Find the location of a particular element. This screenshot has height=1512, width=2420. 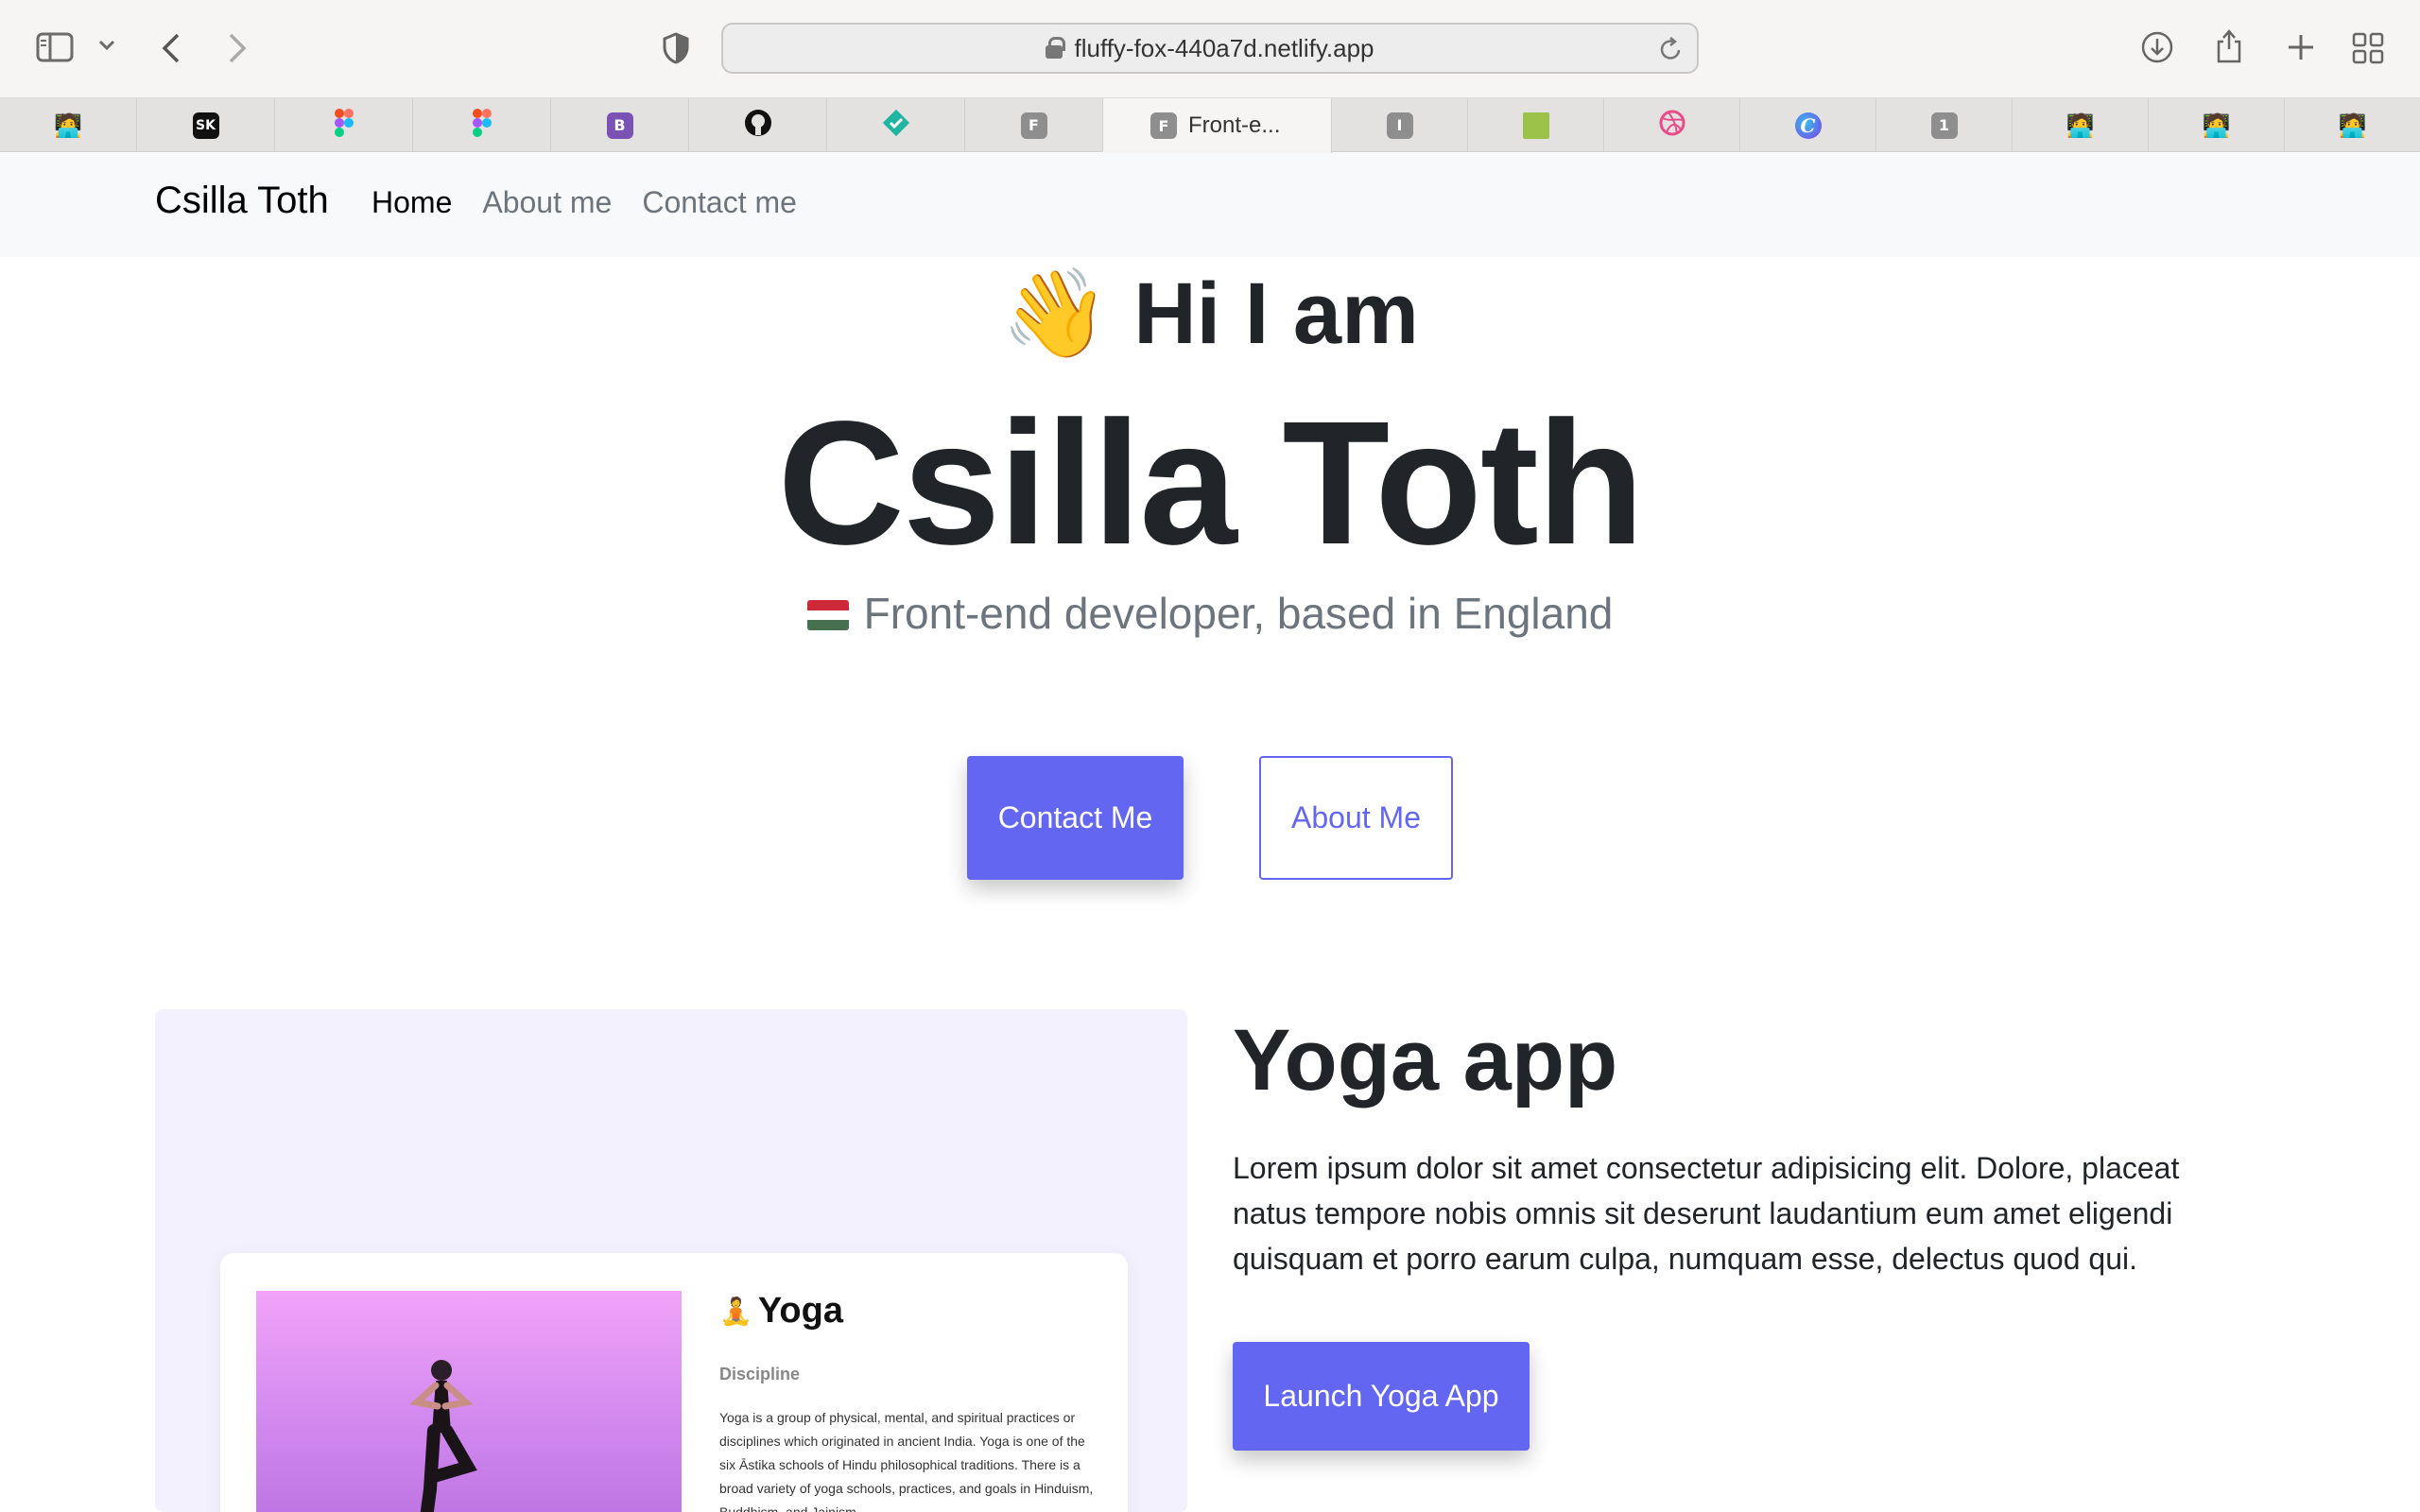

tab-bar: 🧑‍💻 SK B F F Front-e... I is located at coordinates (1210, 125).